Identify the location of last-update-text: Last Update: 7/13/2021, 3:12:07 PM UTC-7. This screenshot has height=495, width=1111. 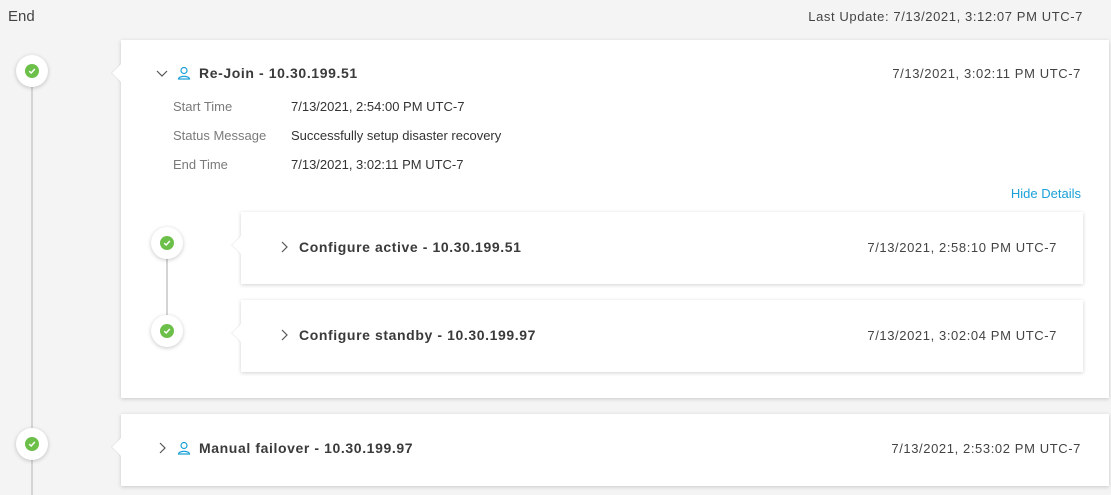
(945, 16).